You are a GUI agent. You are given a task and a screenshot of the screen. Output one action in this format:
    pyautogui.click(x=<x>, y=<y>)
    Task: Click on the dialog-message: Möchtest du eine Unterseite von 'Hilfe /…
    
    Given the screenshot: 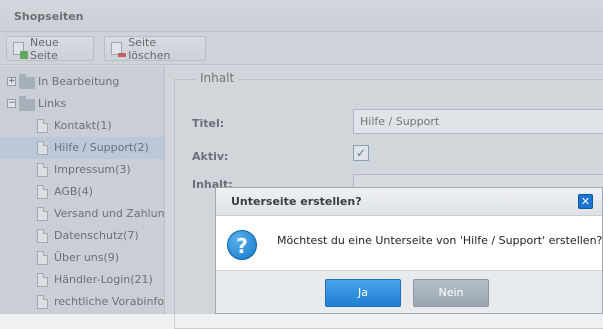 What is the action you would take?
    pyautogui.click(x=440, y=240)
    